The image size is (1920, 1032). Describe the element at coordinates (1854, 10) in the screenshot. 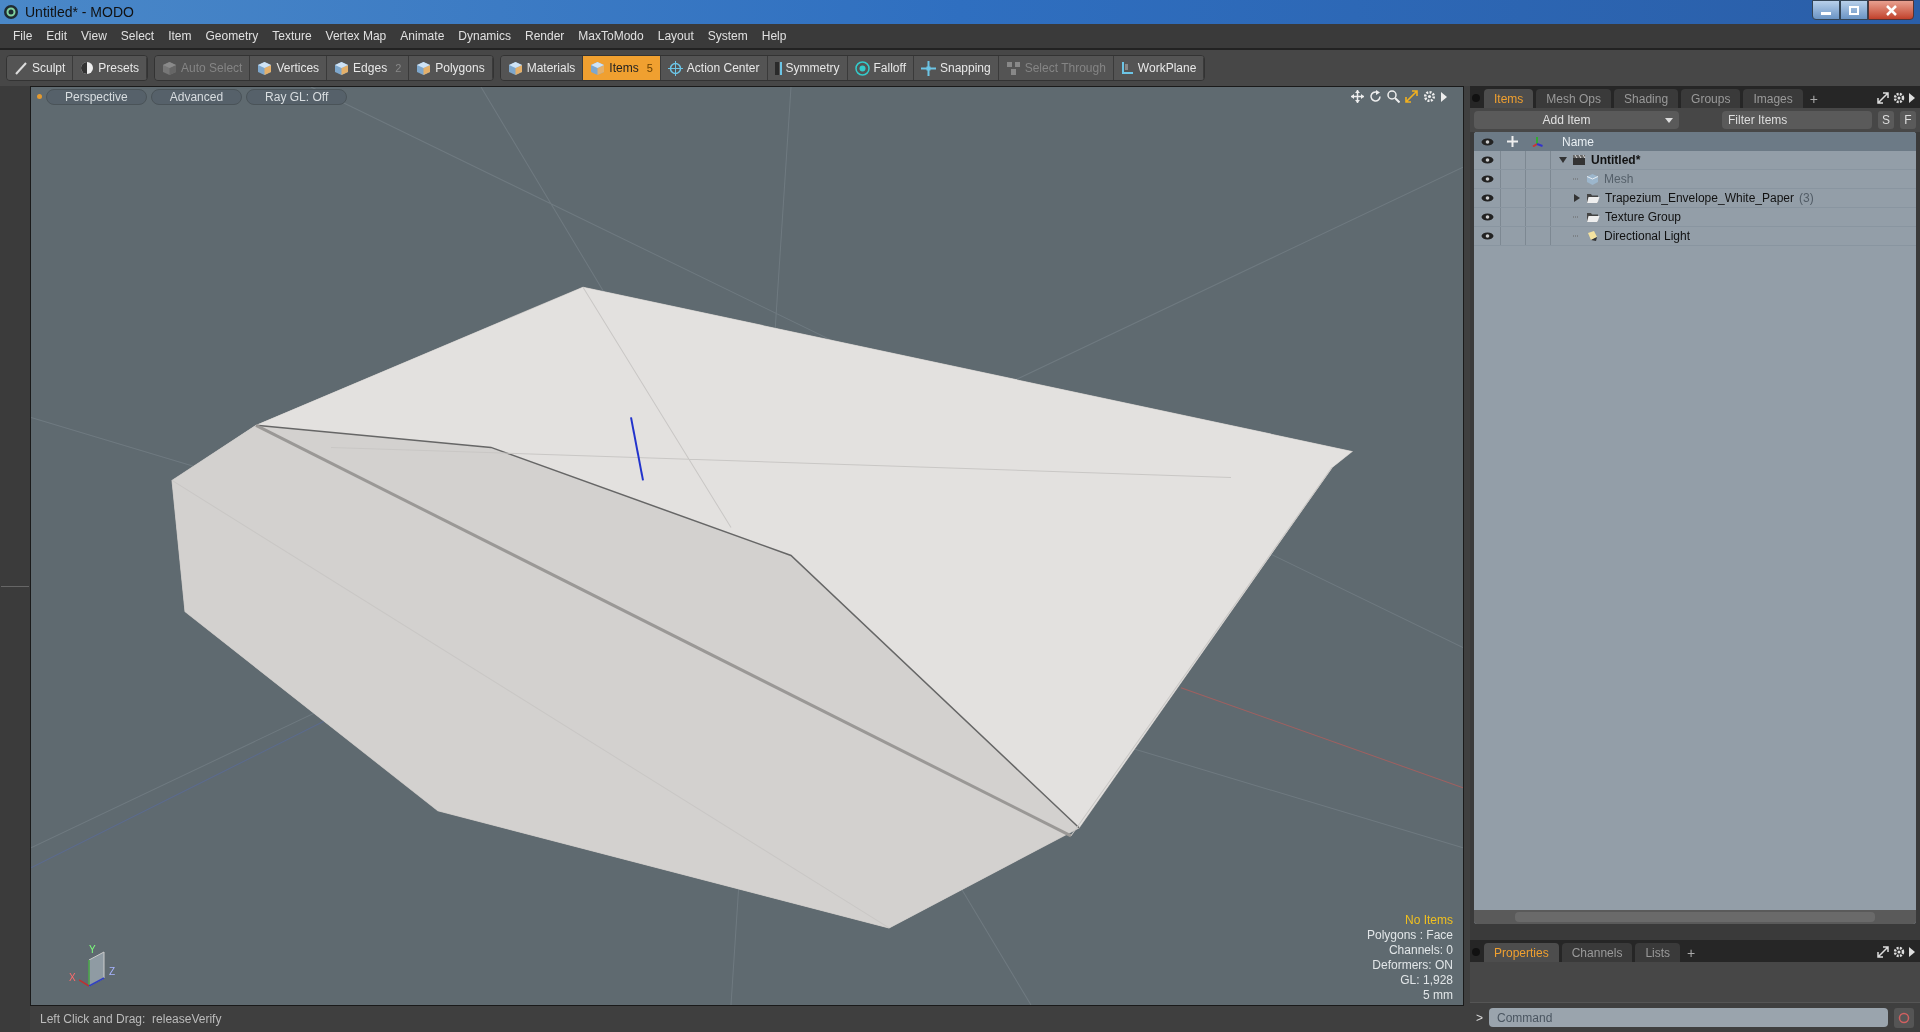

I see `maximize-button` at that location.